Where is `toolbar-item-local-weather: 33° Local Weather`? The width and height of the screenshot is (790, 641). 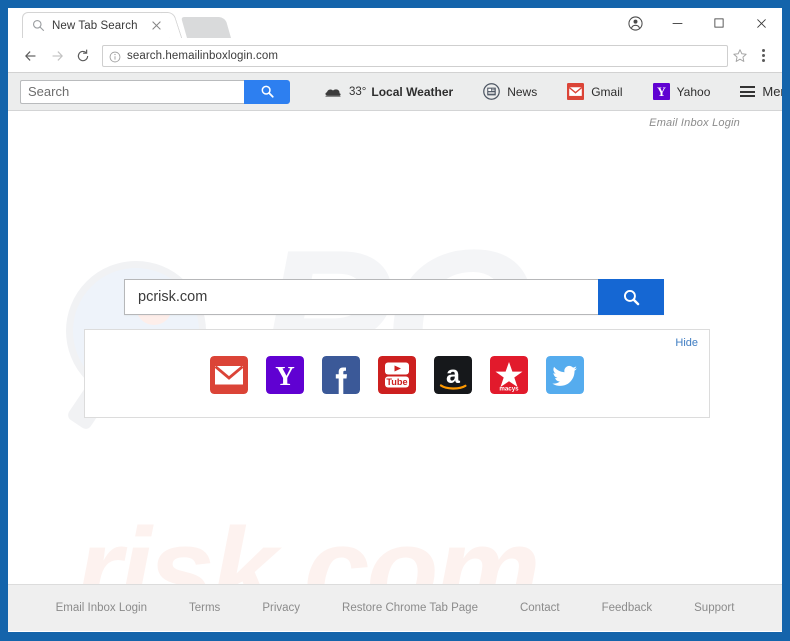 toolbar-item-local-weather: 33° Local Weather is located at coordinates (388, 92).